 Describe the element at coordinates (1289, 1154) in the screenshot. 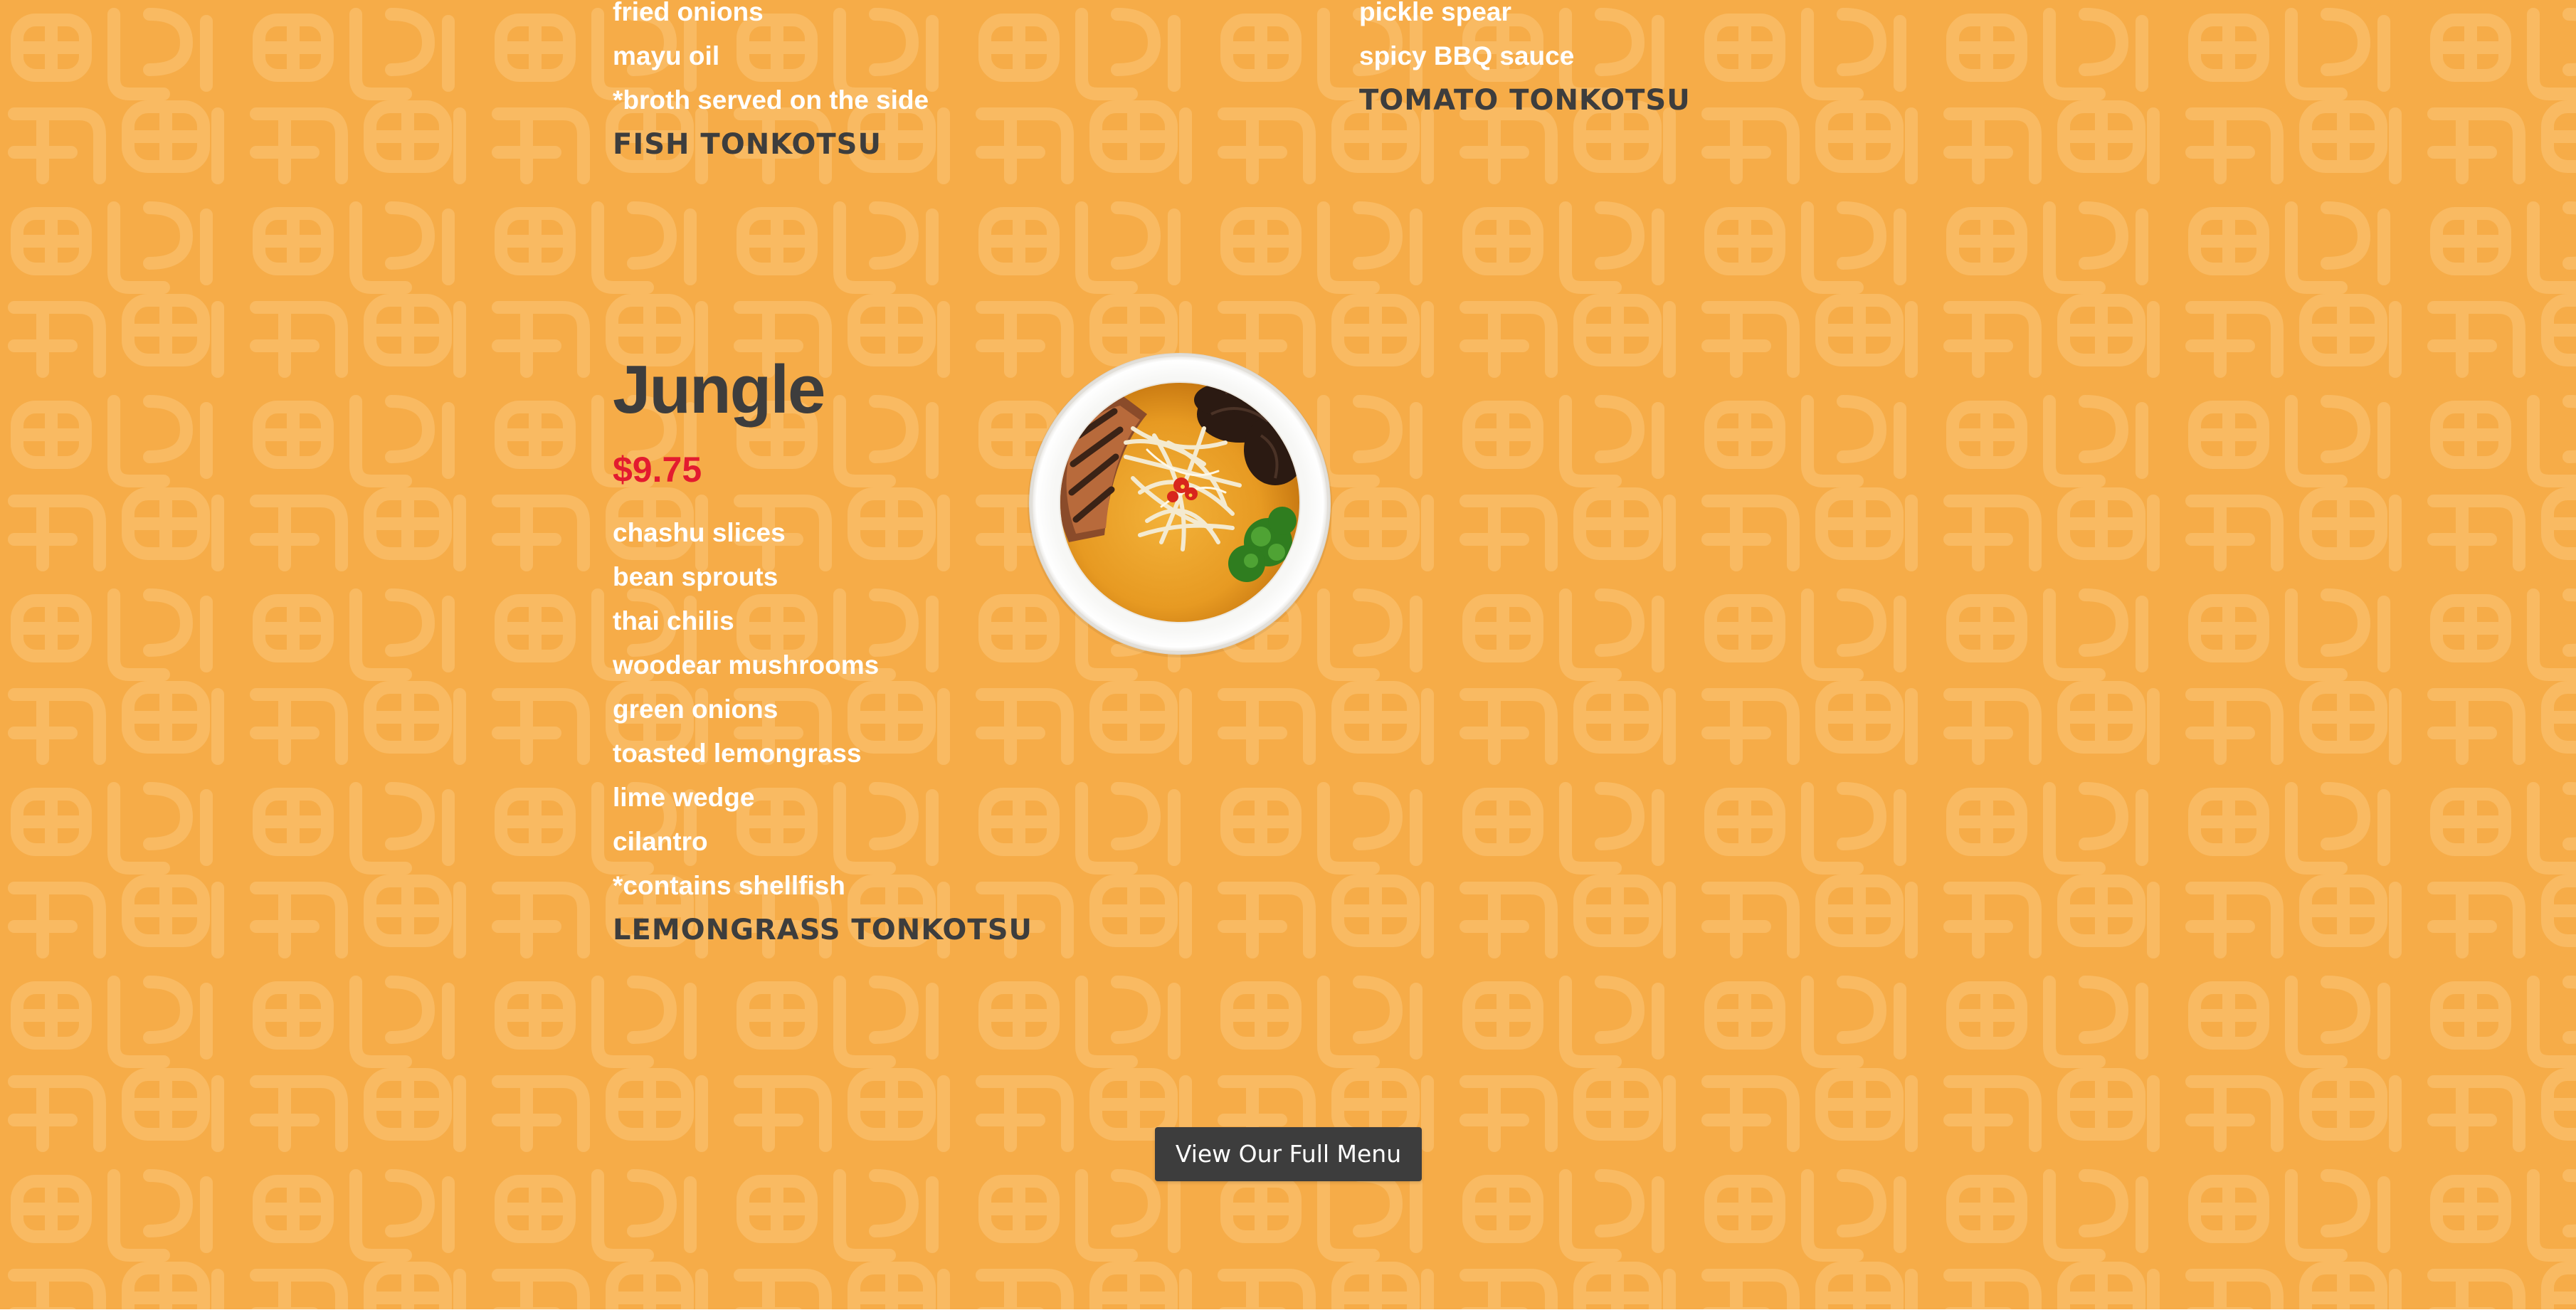

I see `view-full-menu-button: View Our Full Menu` at that location.